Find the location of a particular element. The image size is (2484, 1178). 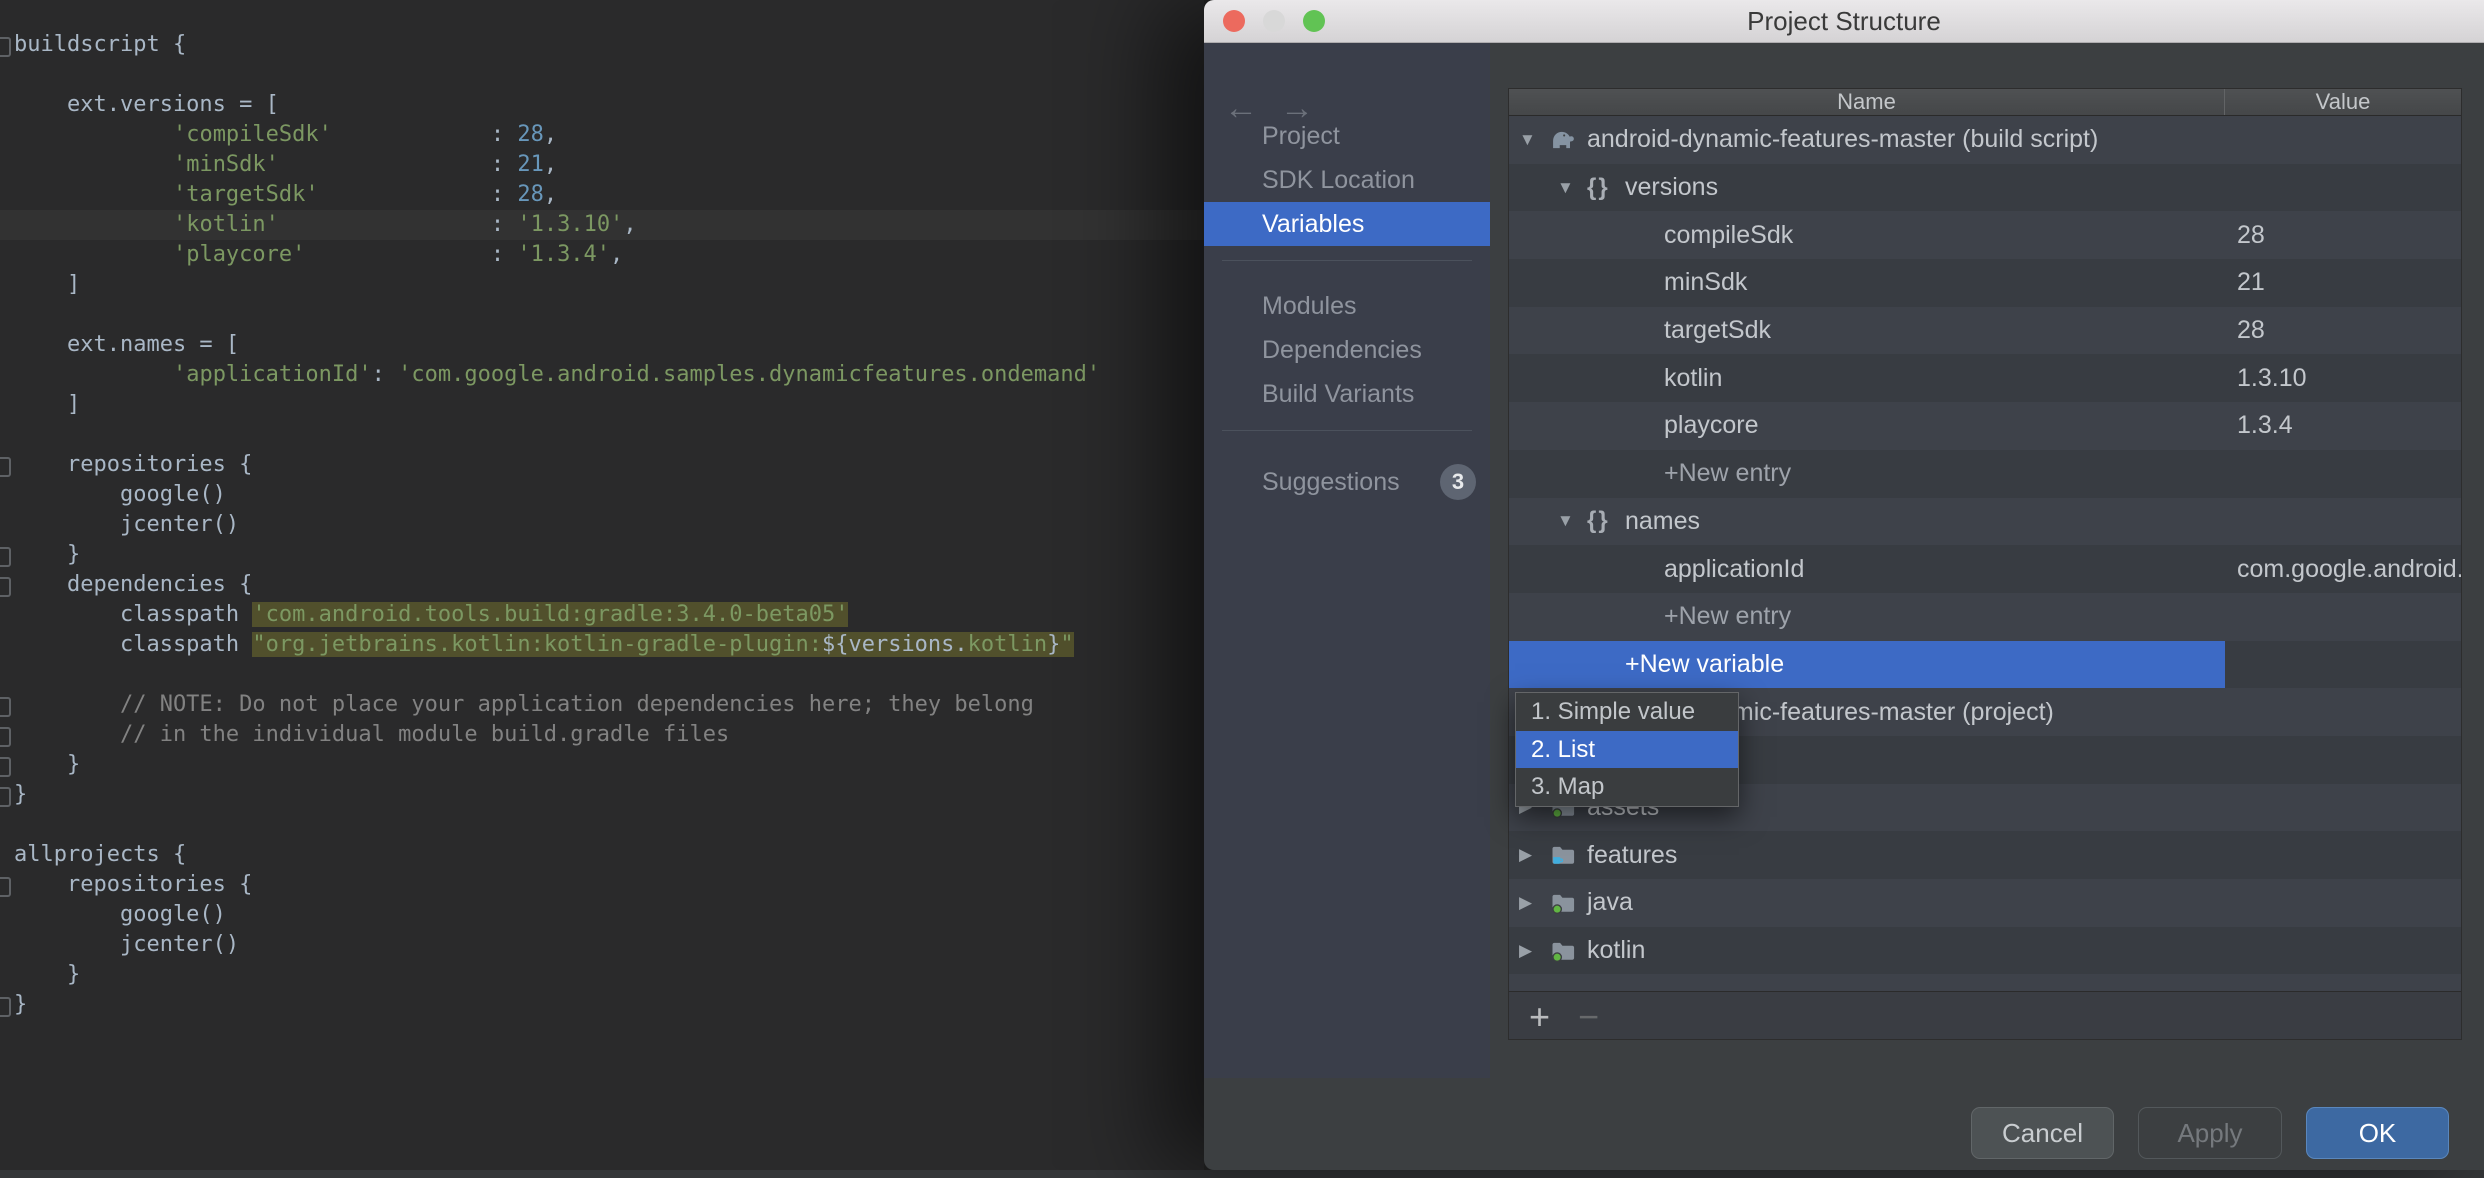

code-line: 'playcore' : '1.3.4', is located at coordinates (602, 255).